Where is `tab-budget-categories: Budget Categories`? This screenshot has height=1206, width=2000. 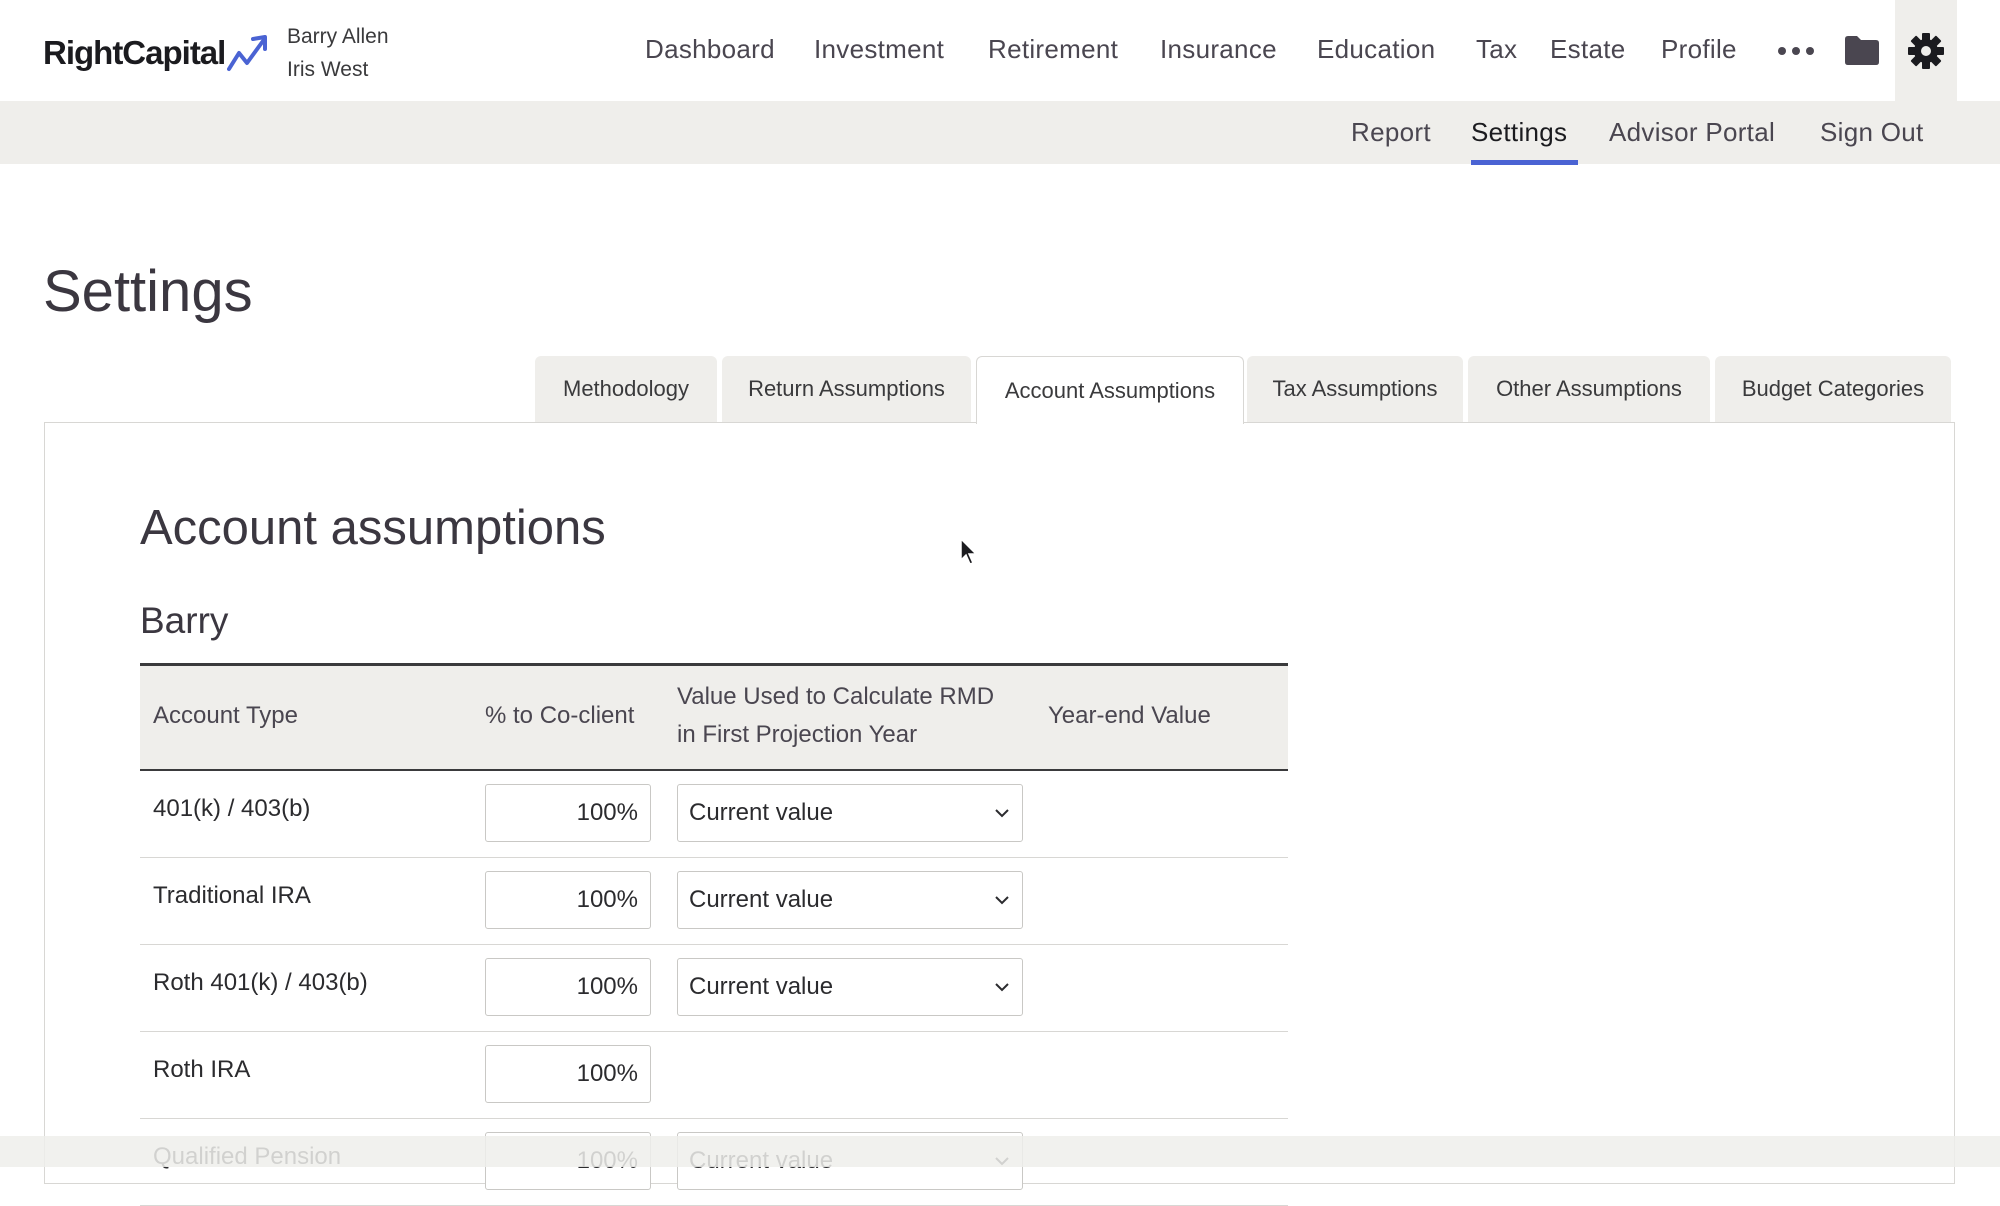 tab-budget-categories: Budget Categories is located at coordinates (1833, 389).